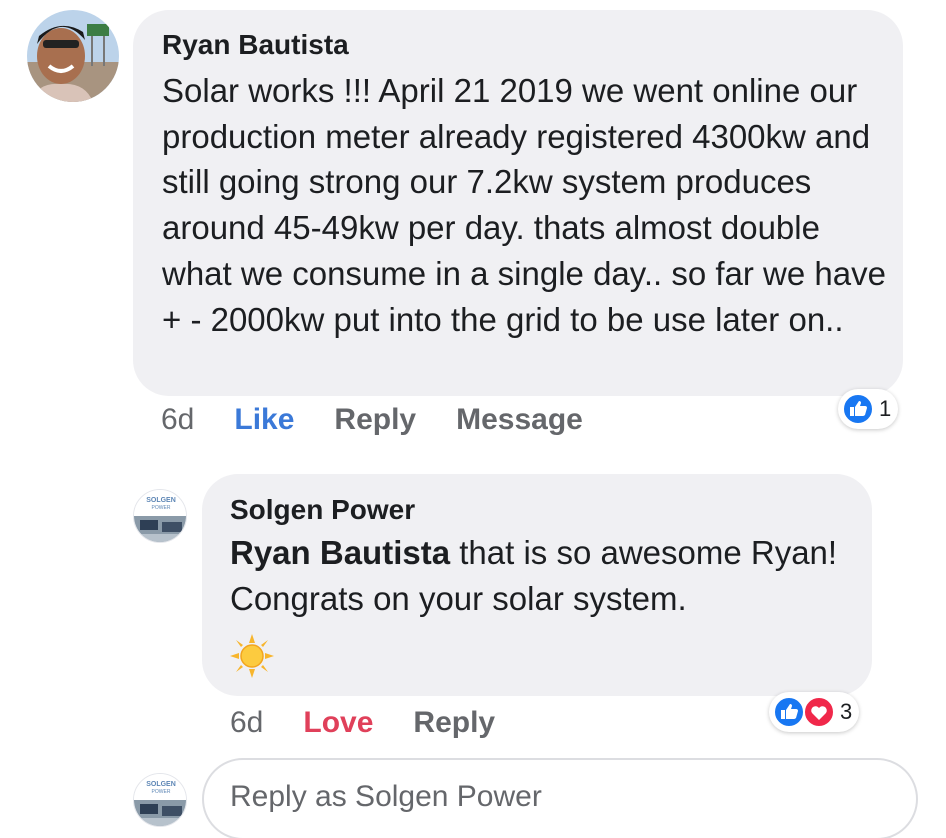 The image size is (946, 838). I want to click on solgen-avatar: SOLGEN POWER, so click(160, 516).